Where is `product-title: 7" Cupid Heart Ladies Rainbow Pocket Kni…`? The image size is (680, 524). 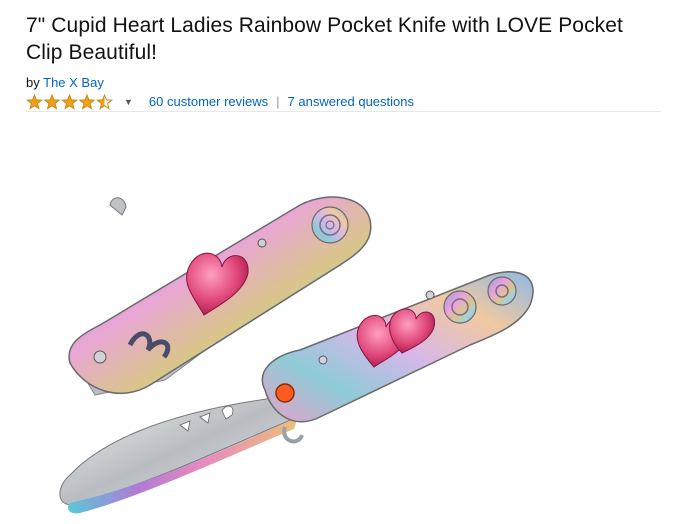 product-title: 7" Cupid Heart Ladies Rainbow Pocket Kni… is located at coordinates (324, 39).